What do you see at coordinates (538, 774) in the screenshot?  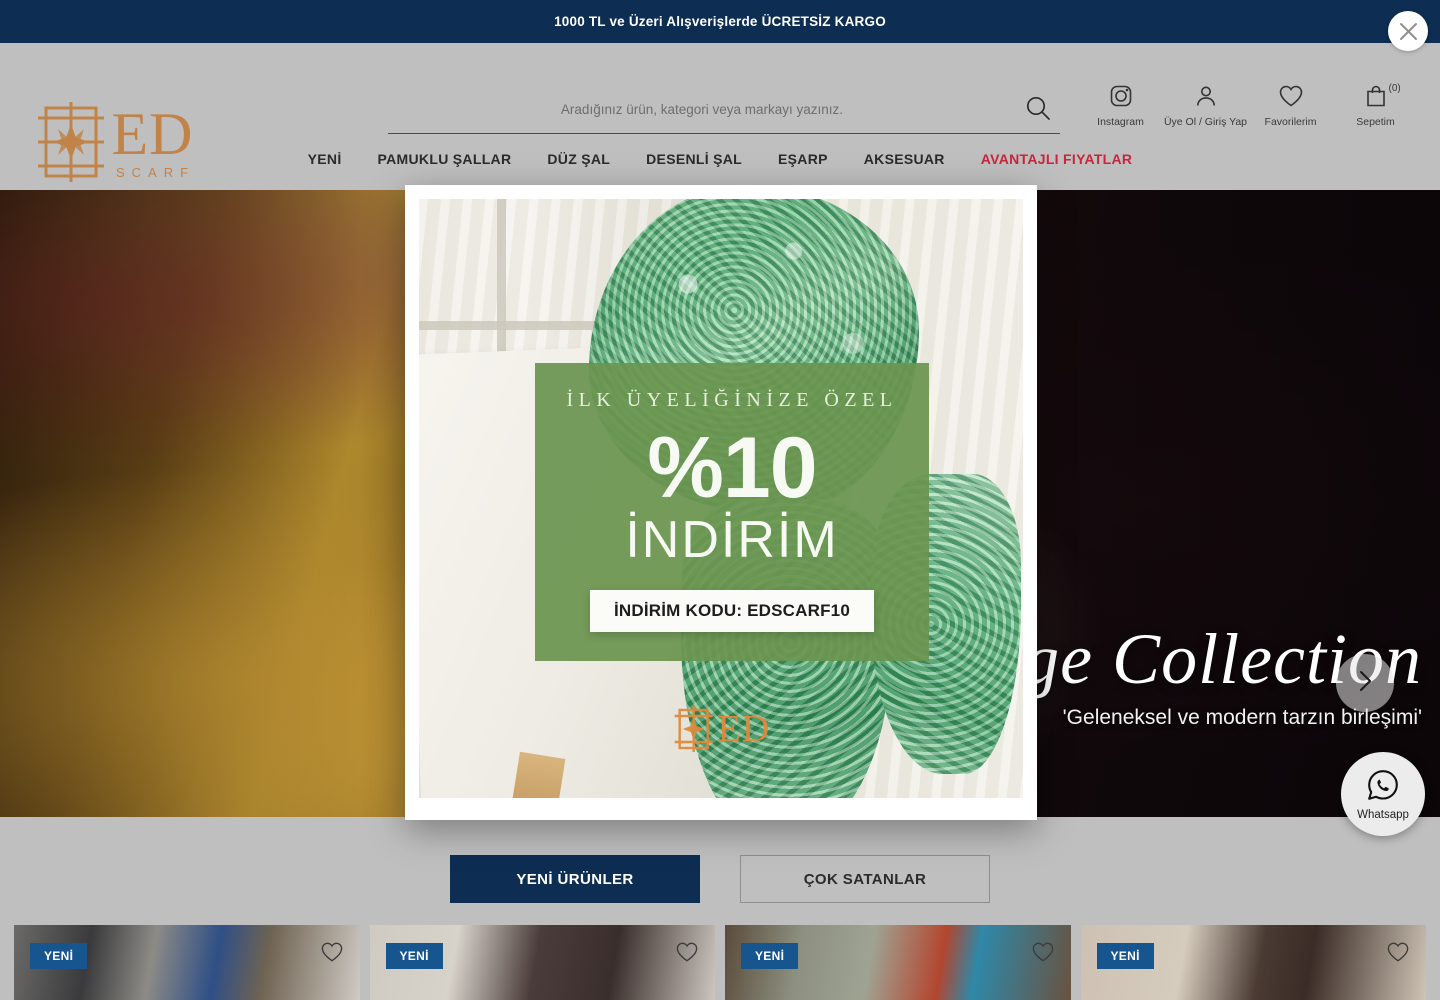 I see `easel-leg` at bounding box center [538, 774].